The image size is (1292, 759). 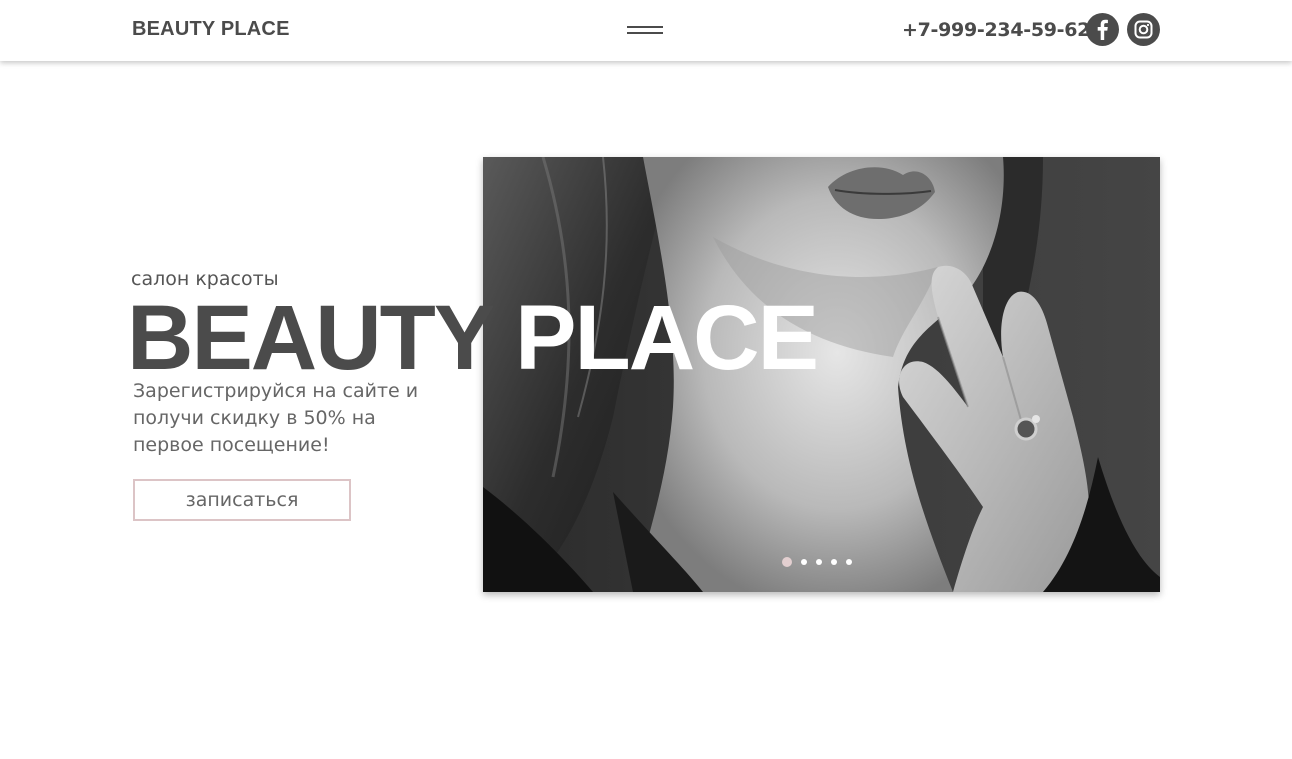 I want to click on hamburger-menu-icon, so click(x=646, y=30).